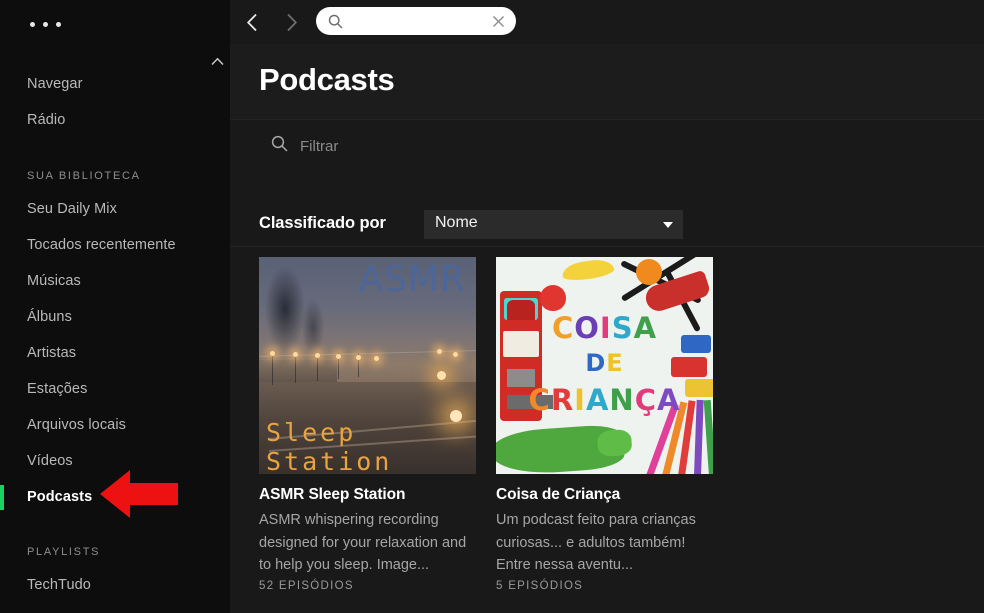  What do you see at coordinates (553, 298) in the screenshot?
I see `artwork-apple` at bounding box center [553, 298].